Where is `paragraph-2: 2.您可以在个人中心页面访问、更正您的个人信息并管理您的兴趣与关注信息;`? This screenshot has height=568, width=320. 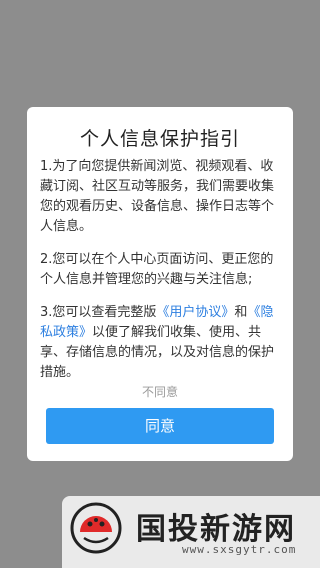 paragraph-2: 2.您可以在个人中心页面访问、更正您的个人信息并管理您的兴趣与关注信息; is located at coordinates (157, 269).